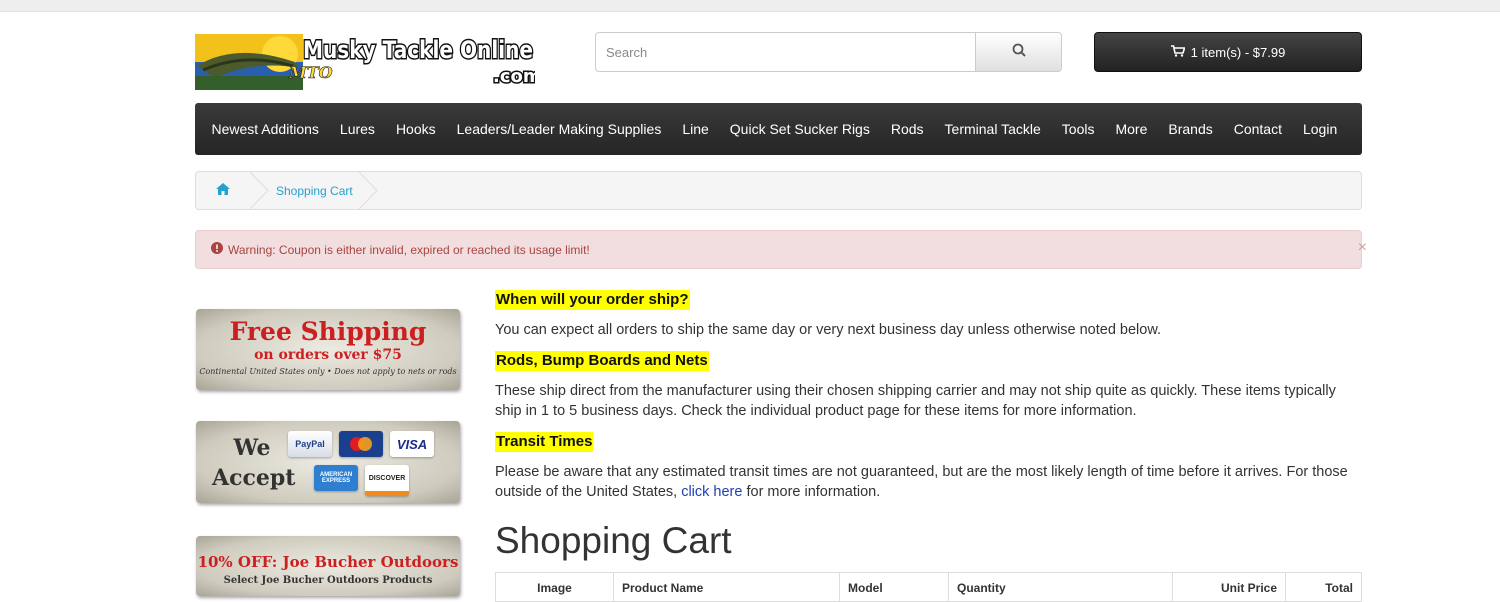 The width and height of the screenshot is (1500, 602). What do you see at coordinates (559, 129) in the screenshot?
I see `nav-item-leaders: Leaders/Leader Making Supplies` at bounding box center [559, 129].